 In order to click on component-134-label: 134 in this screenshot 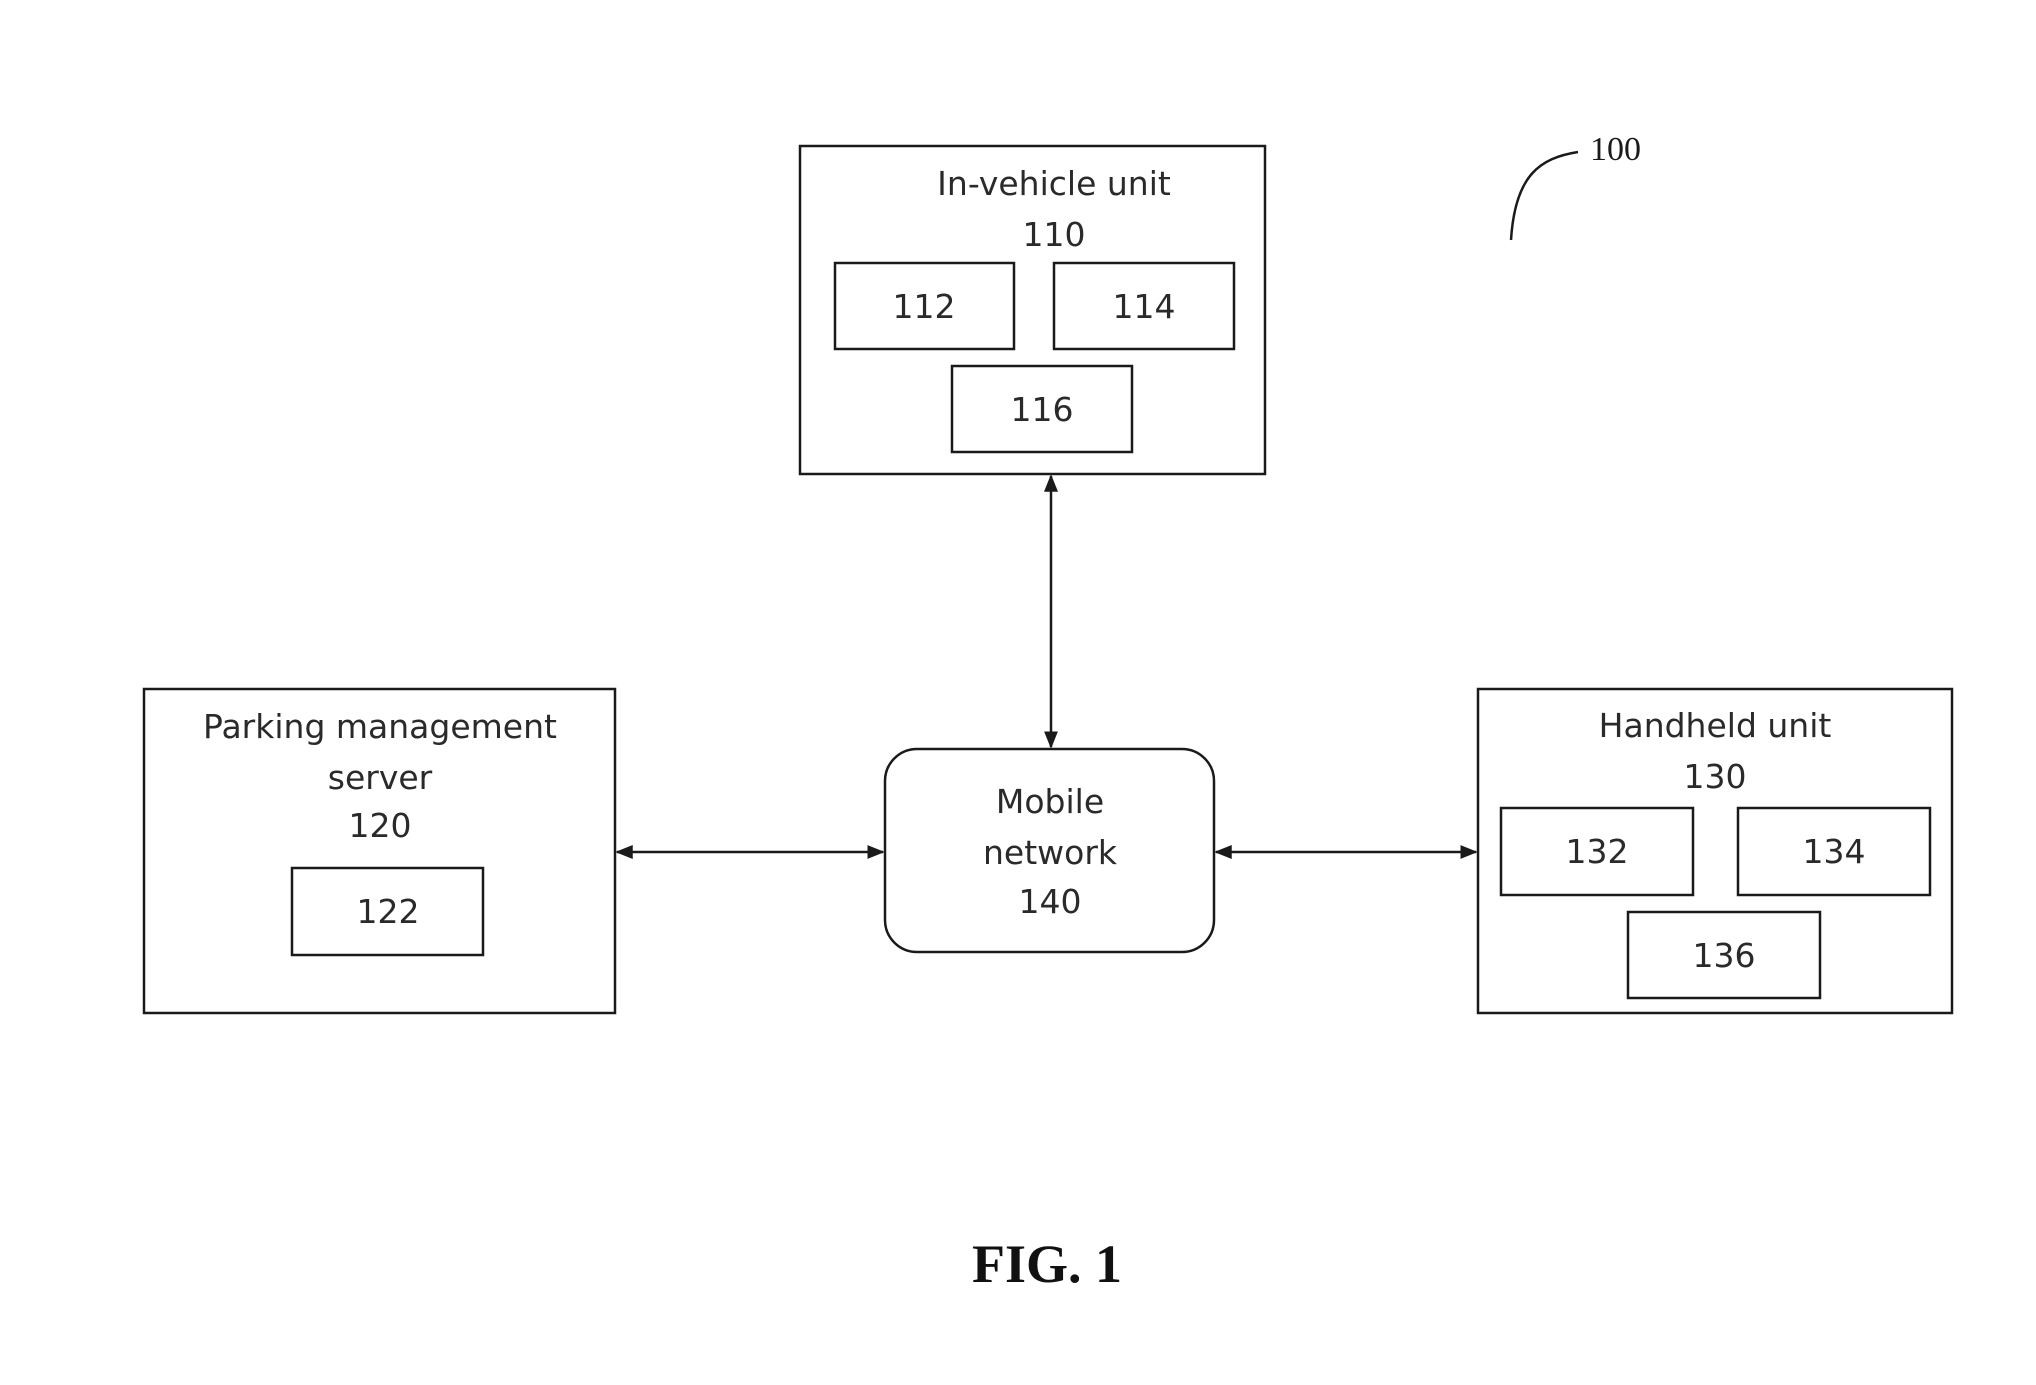, I will do `click(1834, 851)`.